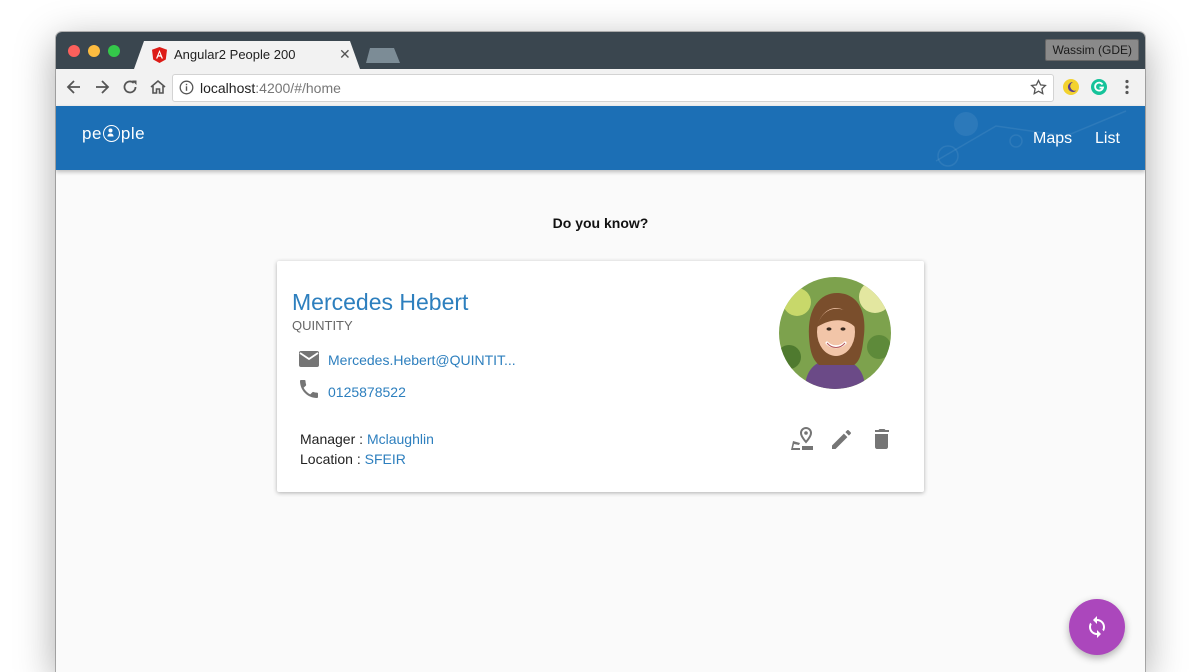  What do you see at coordinates (322, 325) in the screenshot?
I see `person-company: QUINTITY` at bounding box center [322, 325].